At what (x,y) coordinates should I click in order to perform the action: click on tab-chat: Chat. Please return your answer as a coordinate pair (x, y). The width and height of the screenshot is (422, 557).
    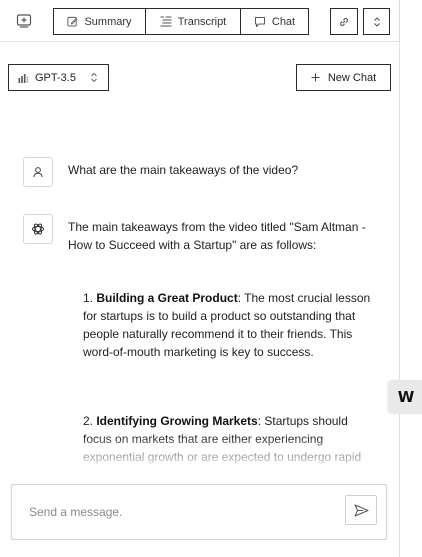
    Looking at the image, I should click on (274, 21).